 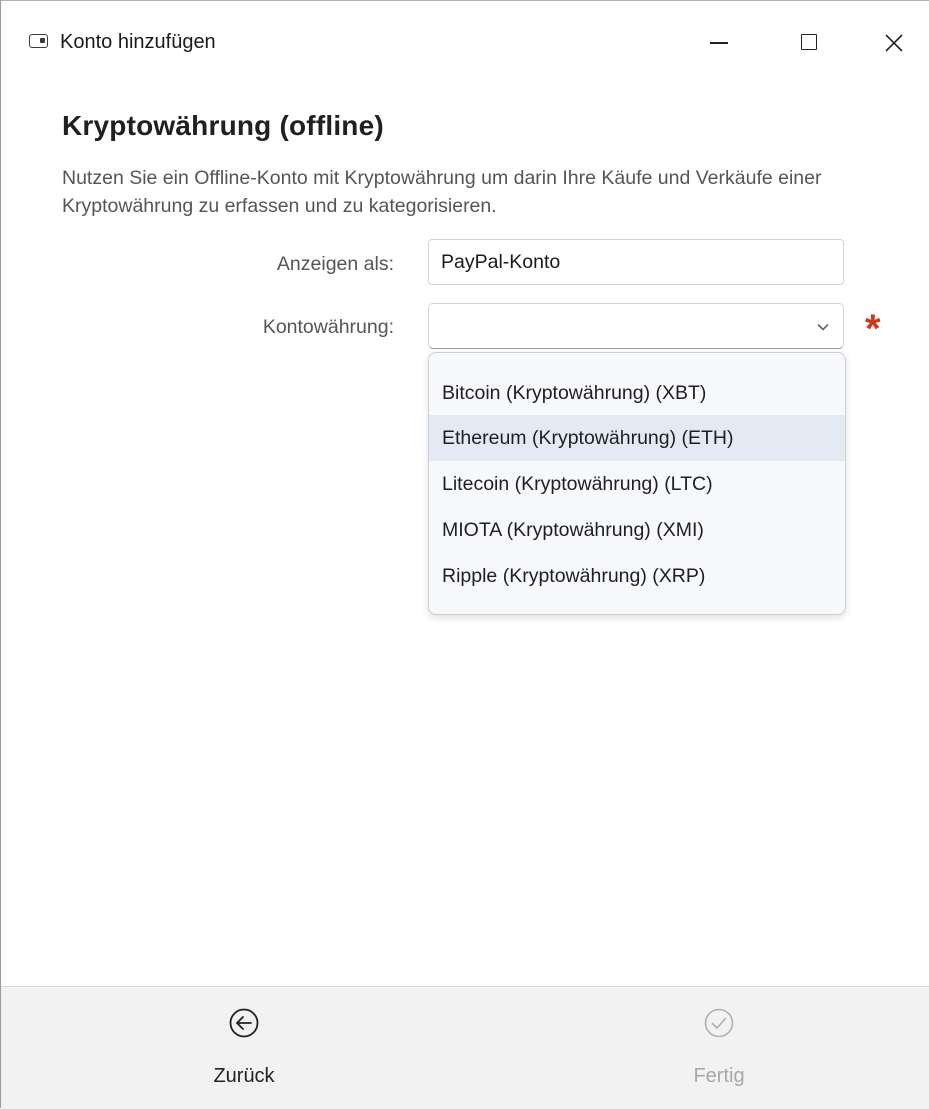 I want to click on minimize-icon, so click(x=719, y=43).